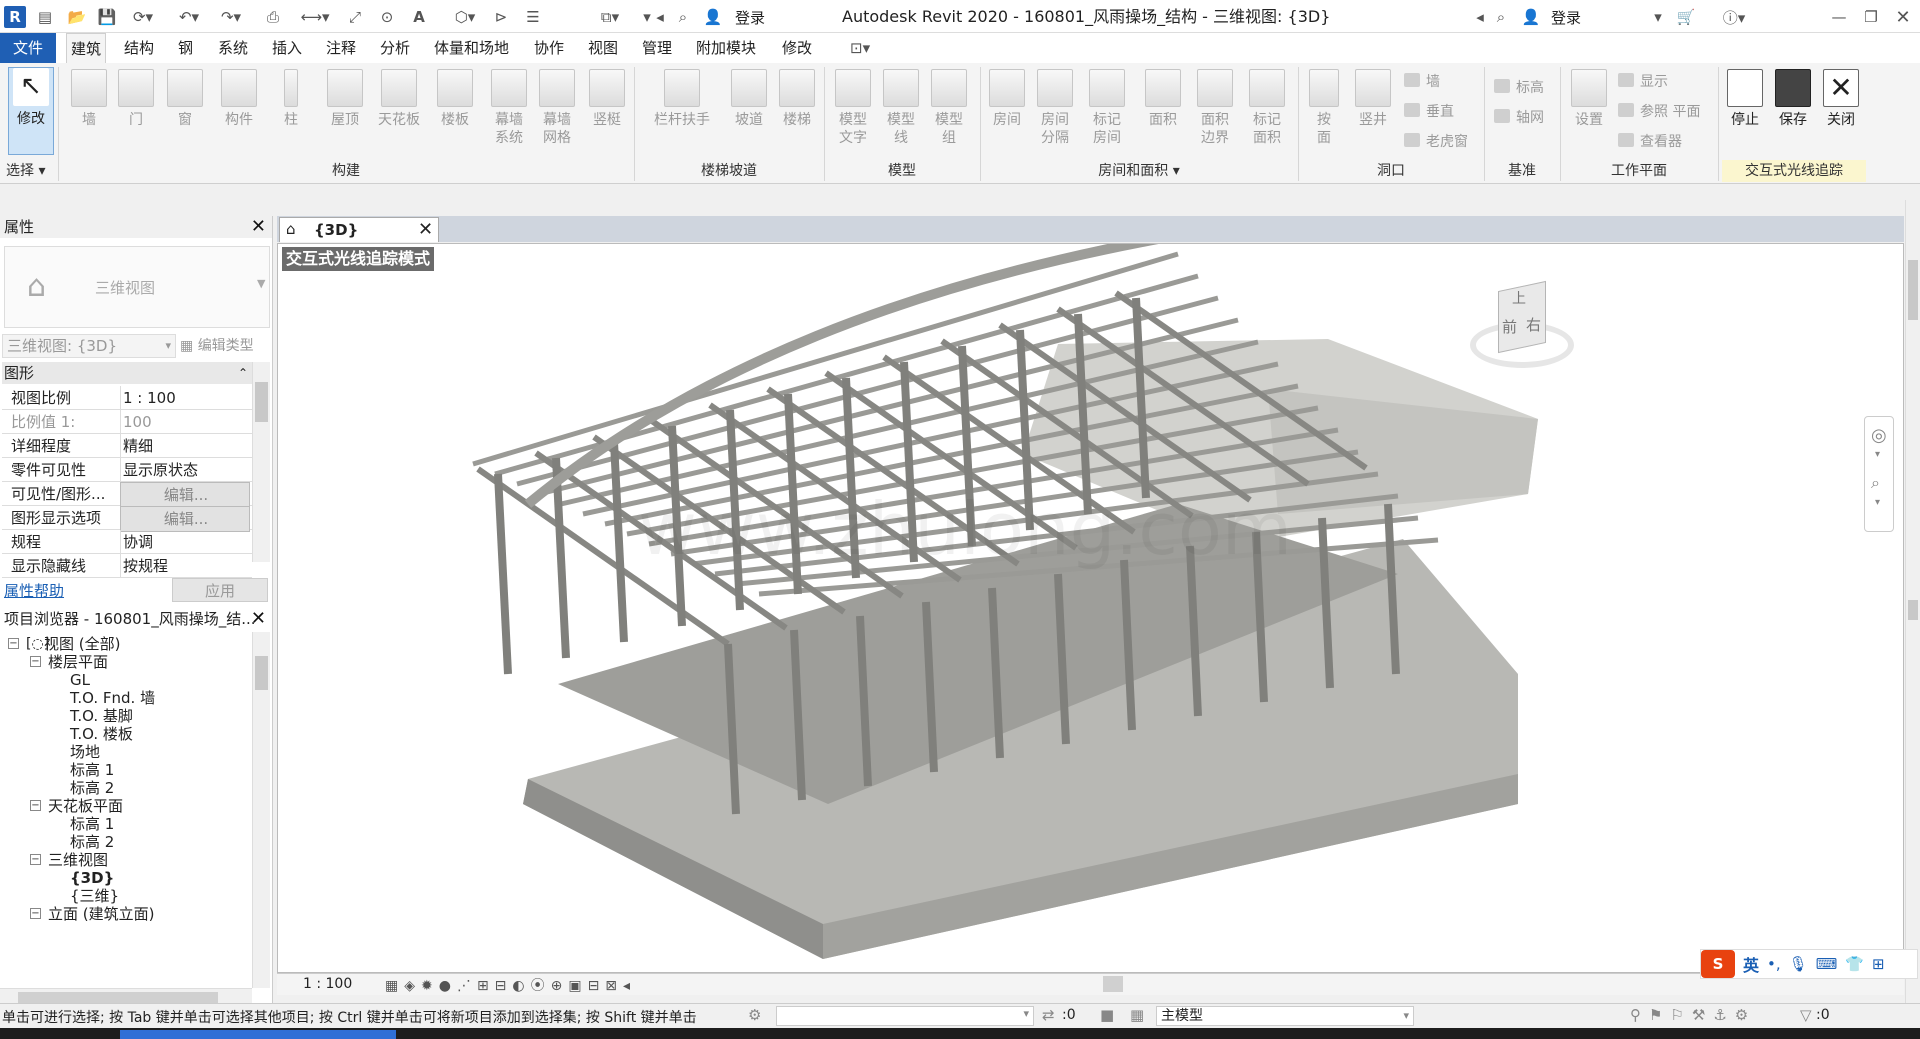 This screenshot has width=1920, height=1039. Describe the element at coordinates (220, 590) in the screenshot. I see `apply-button: 应用` at that location.